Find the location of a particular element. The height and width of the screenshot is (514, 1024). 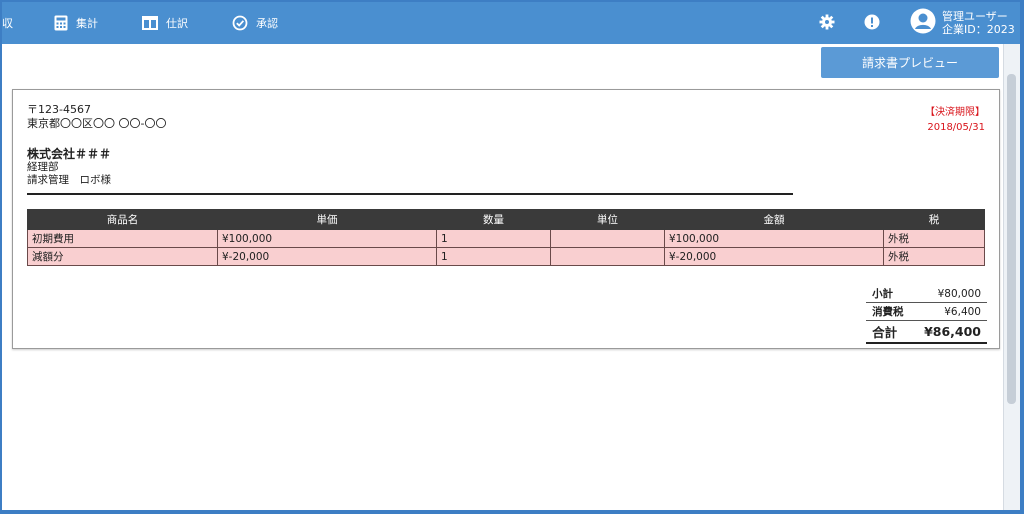

due-date: 2018/05/31 is located at coordinates (956, 127).